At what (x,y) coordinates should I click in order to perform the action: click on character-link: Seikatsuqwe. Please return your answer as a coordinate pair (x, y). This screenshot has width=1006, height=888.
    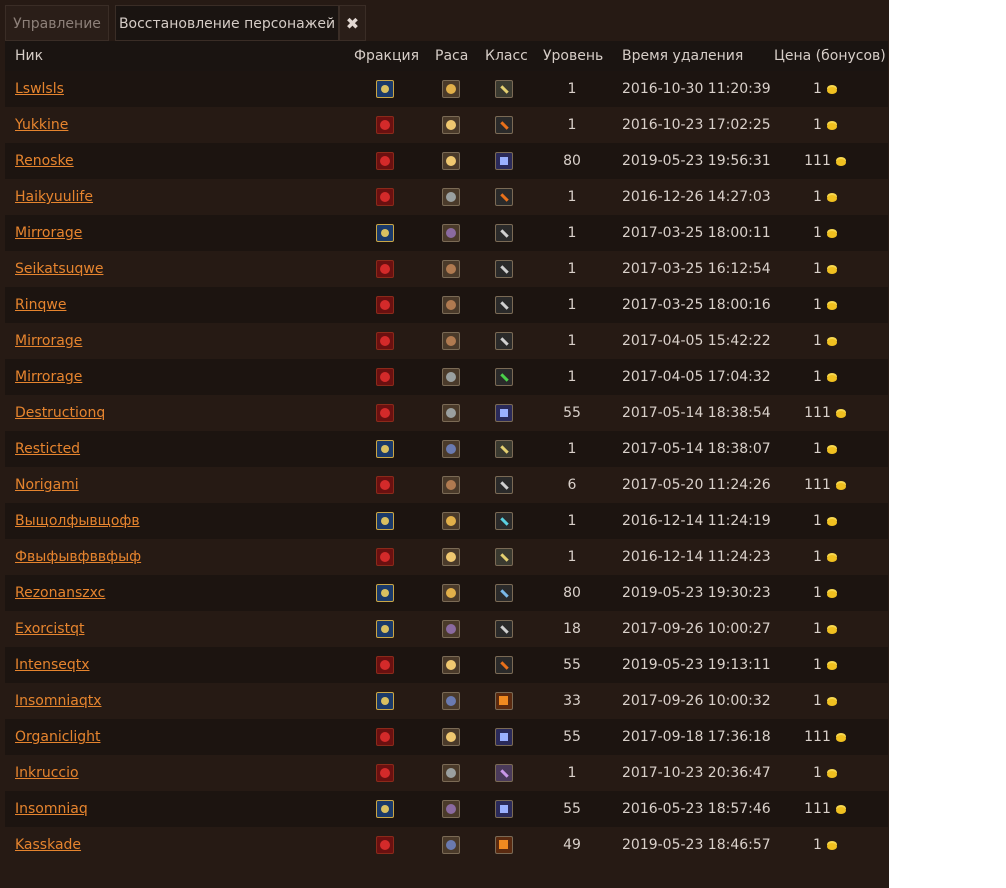
    Looking at the image, I should click on (59, 269).